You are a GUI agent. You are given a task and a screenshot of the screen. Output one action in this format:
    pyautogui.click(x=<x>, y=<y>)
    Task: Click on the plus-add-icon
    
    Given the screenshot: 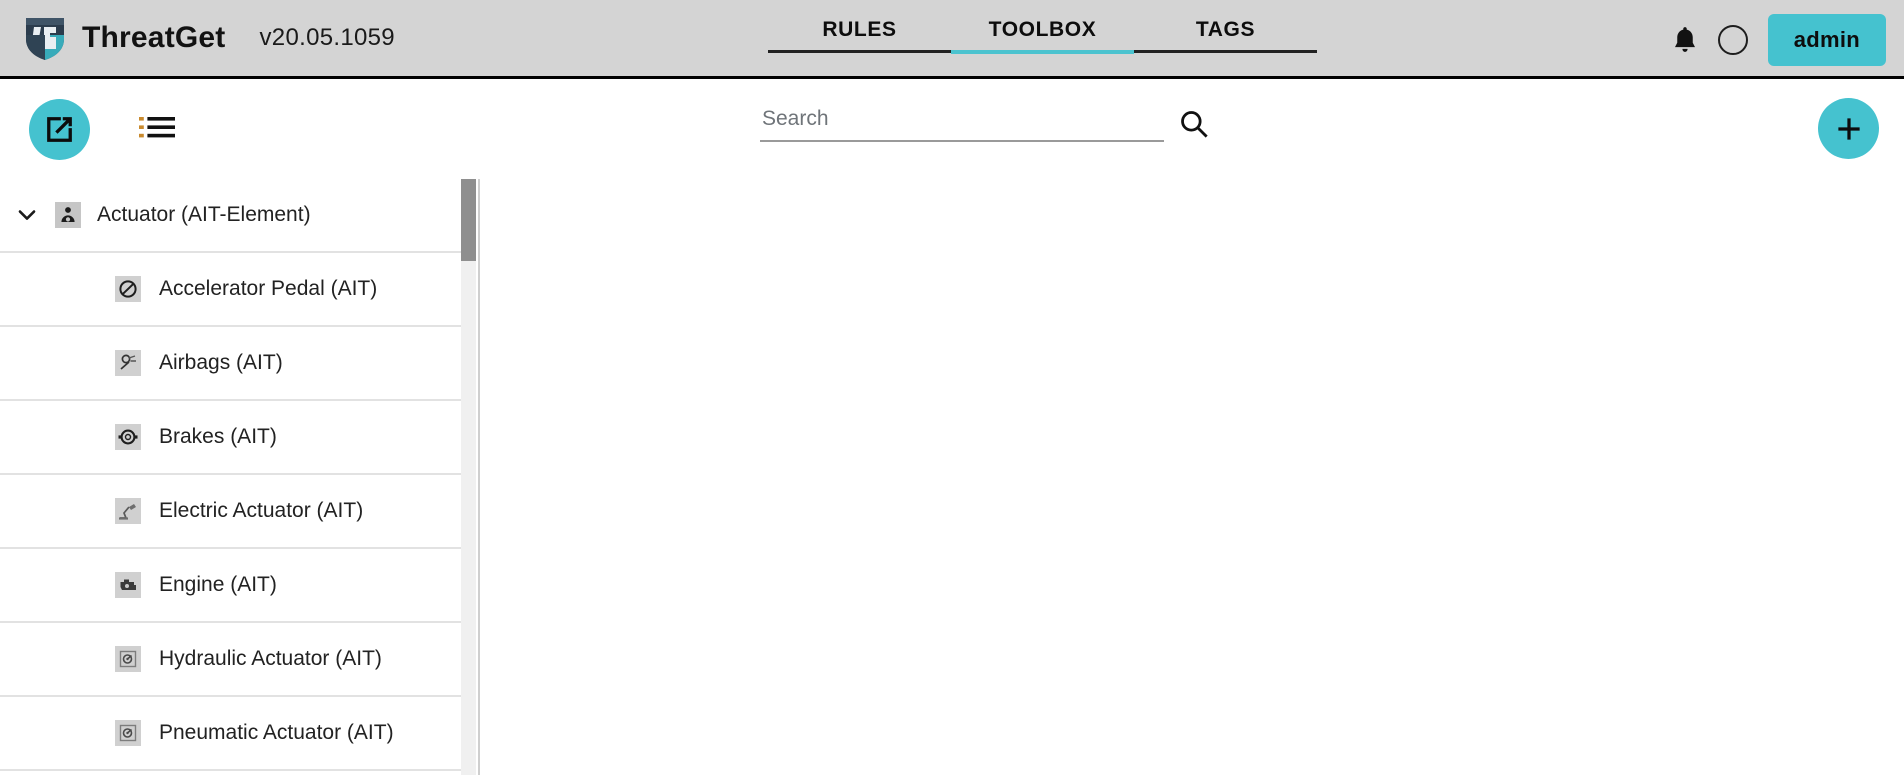 What is the action you would take?
    pyautogui.click(x=1848, y=128)
    